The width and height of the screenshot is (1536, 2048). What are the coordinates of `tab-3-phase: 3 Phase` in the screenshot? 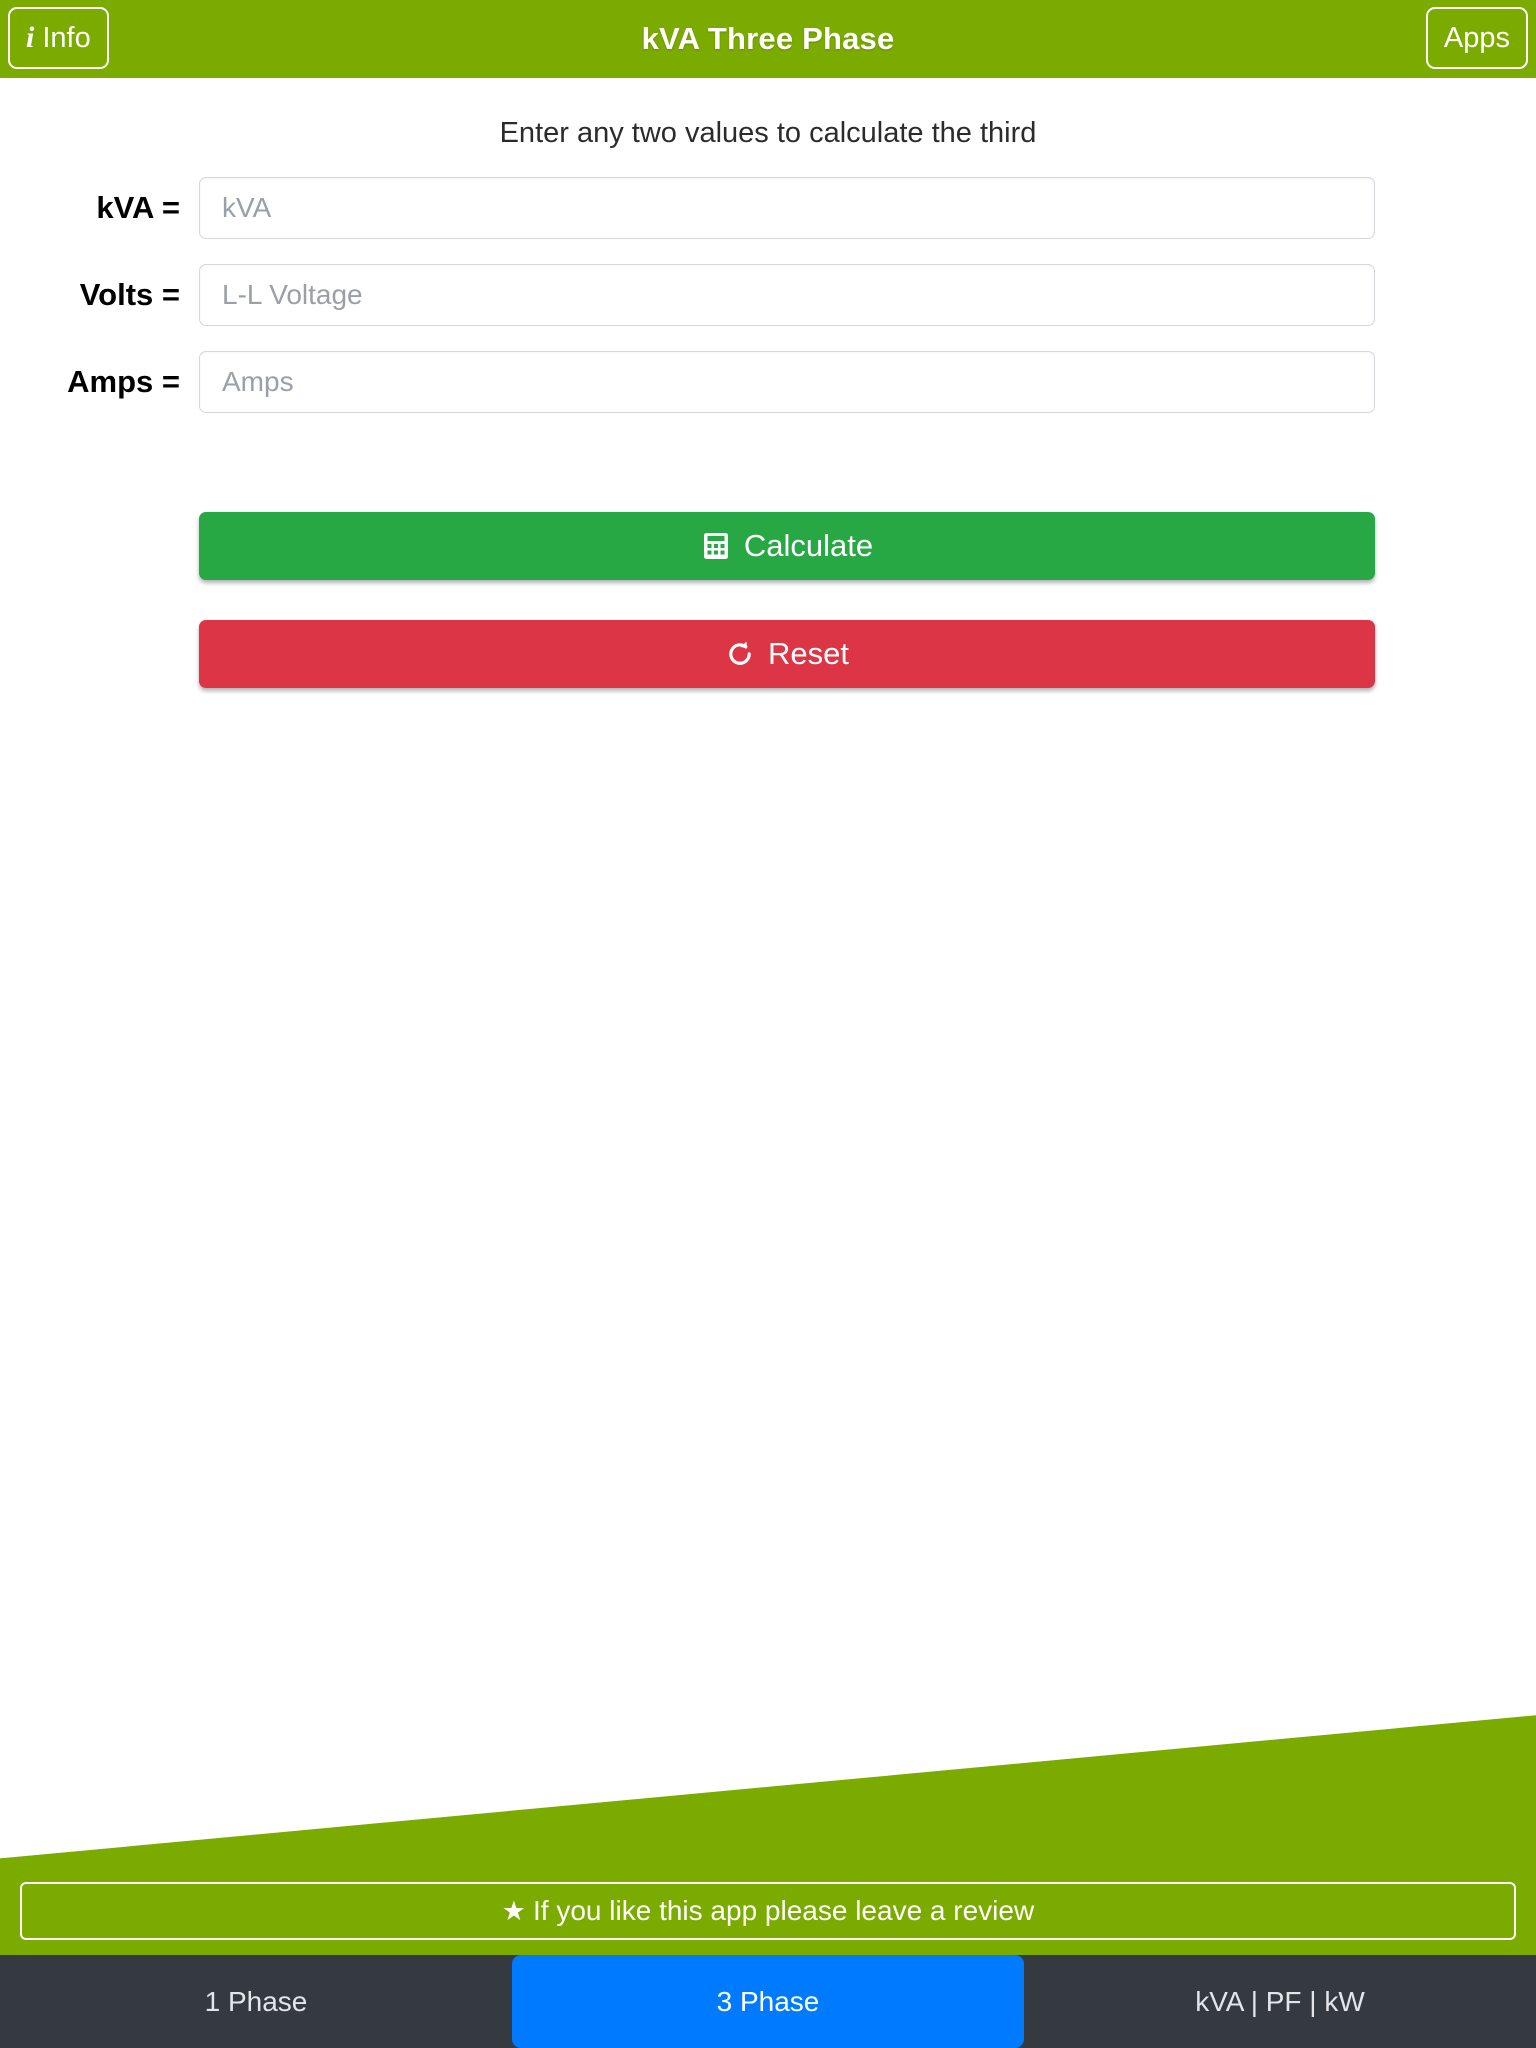 It's located at (768, 2001).